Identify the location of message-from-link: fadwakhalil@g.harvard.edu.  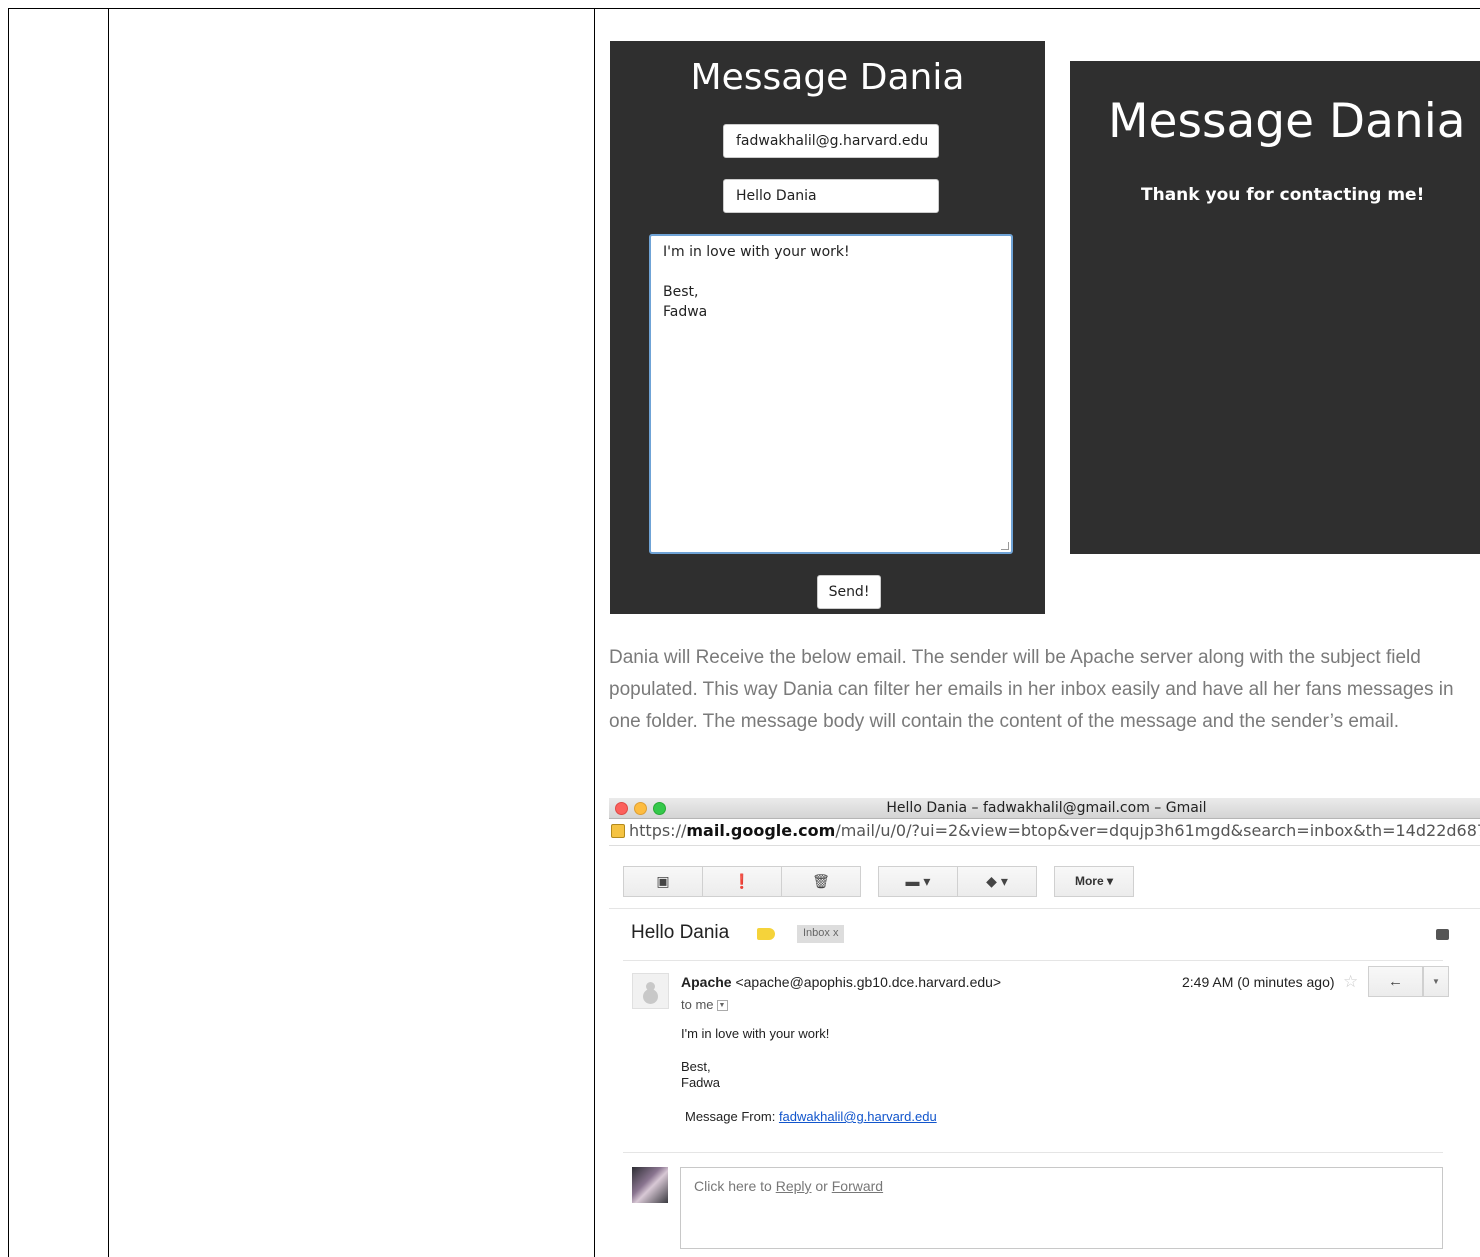
(858, 1116).